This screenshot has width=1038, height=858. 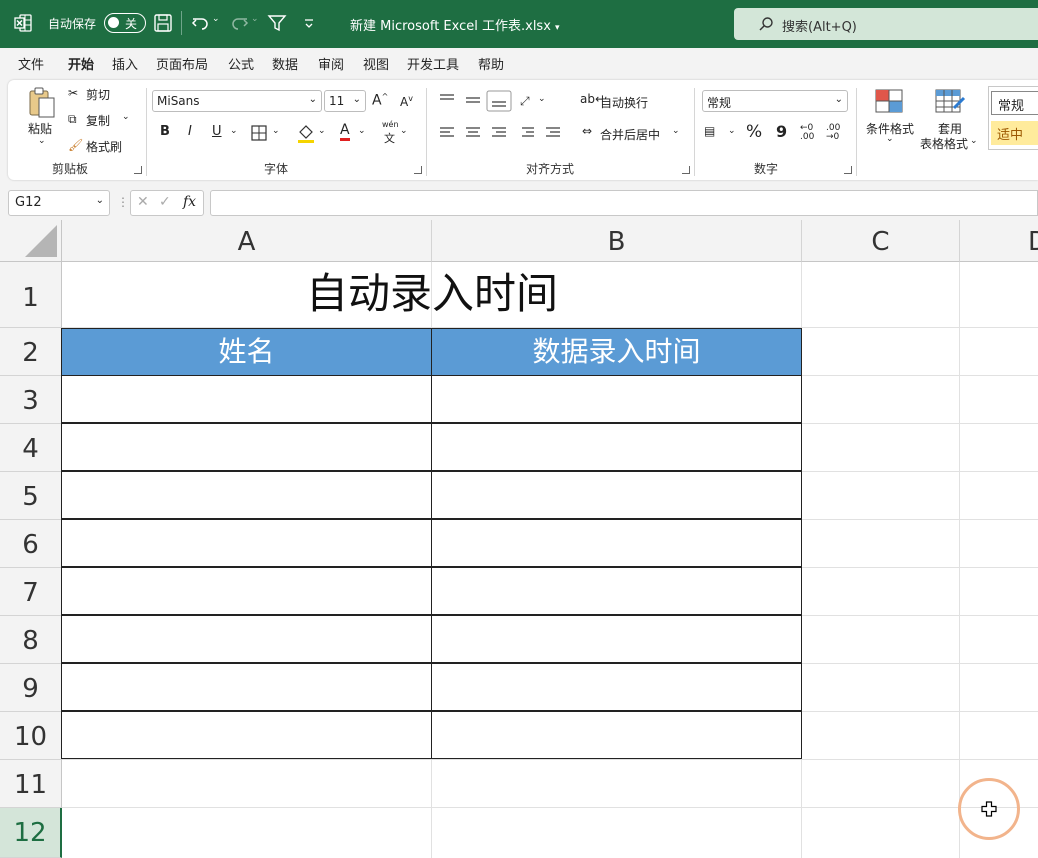 What do you see at coordinates (42, 103) in the screenshot?
I see `paste-icon` at bounding box center [42, 103].